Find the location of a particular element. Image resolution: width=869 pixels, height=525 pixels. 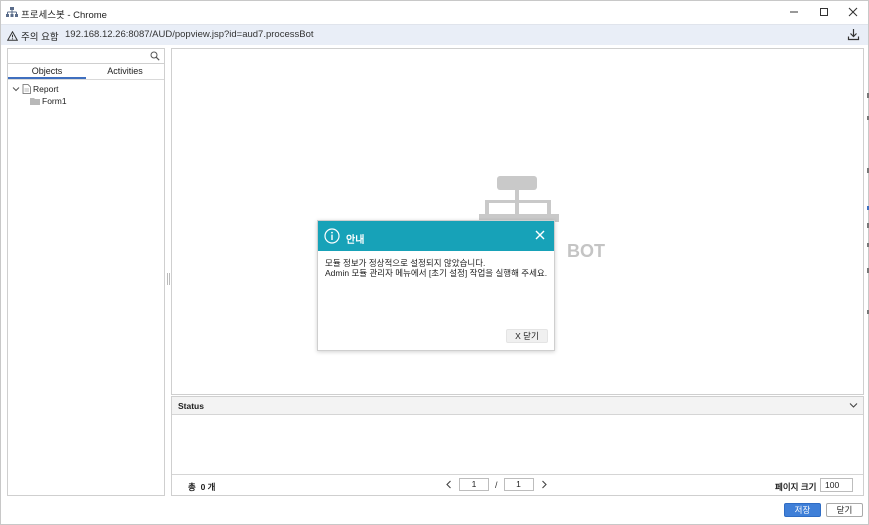

security-indicator: 주의 요함 is located at coordinates (33, 36).